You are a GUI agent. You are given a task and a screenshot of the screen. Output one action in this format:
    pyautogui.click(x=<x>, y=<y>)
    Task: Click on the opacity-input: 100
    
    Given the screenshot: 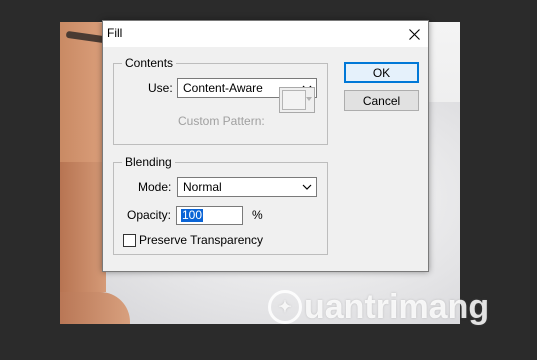 What is the action you would take?
    pyautogui.click(x=209, y=215)
    